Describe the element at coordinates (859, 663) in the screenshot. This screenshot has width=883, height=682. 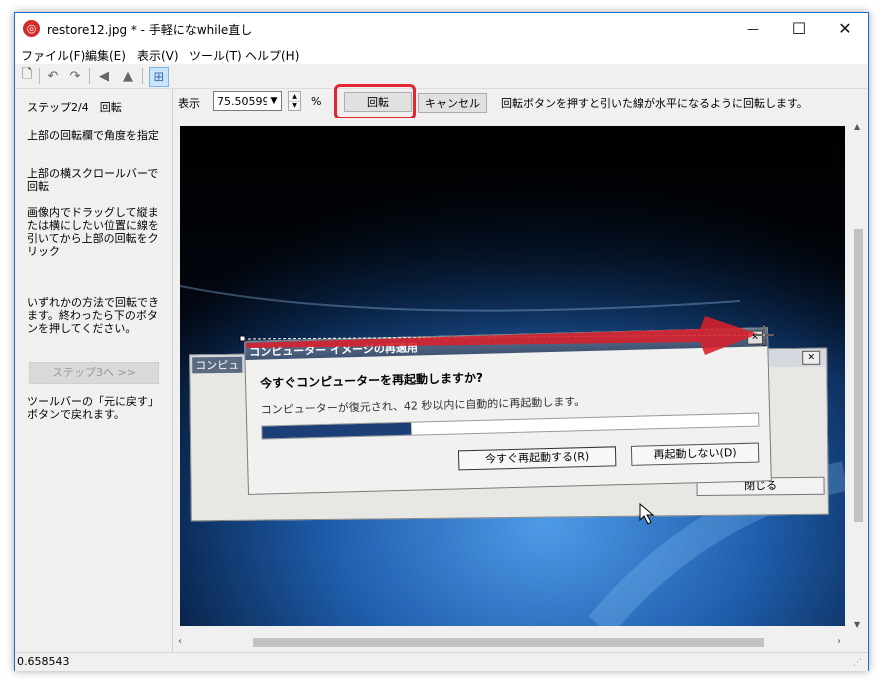
I see `resize-grip-icon: ⋰` at that location.